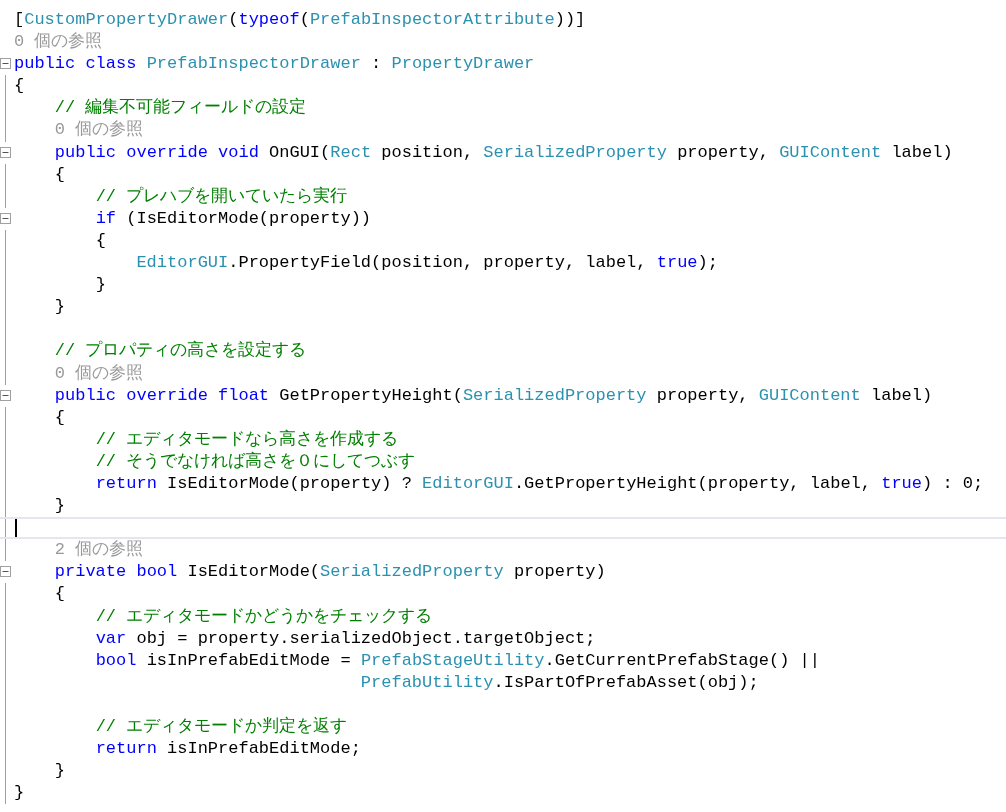 The width and height of the screenshot is (1006, 812). Describe the element at coordinates (427, 263) in the screenshot. I see `code-line: EditorGUI.PropertyField(position, property, label, true);` at that location.